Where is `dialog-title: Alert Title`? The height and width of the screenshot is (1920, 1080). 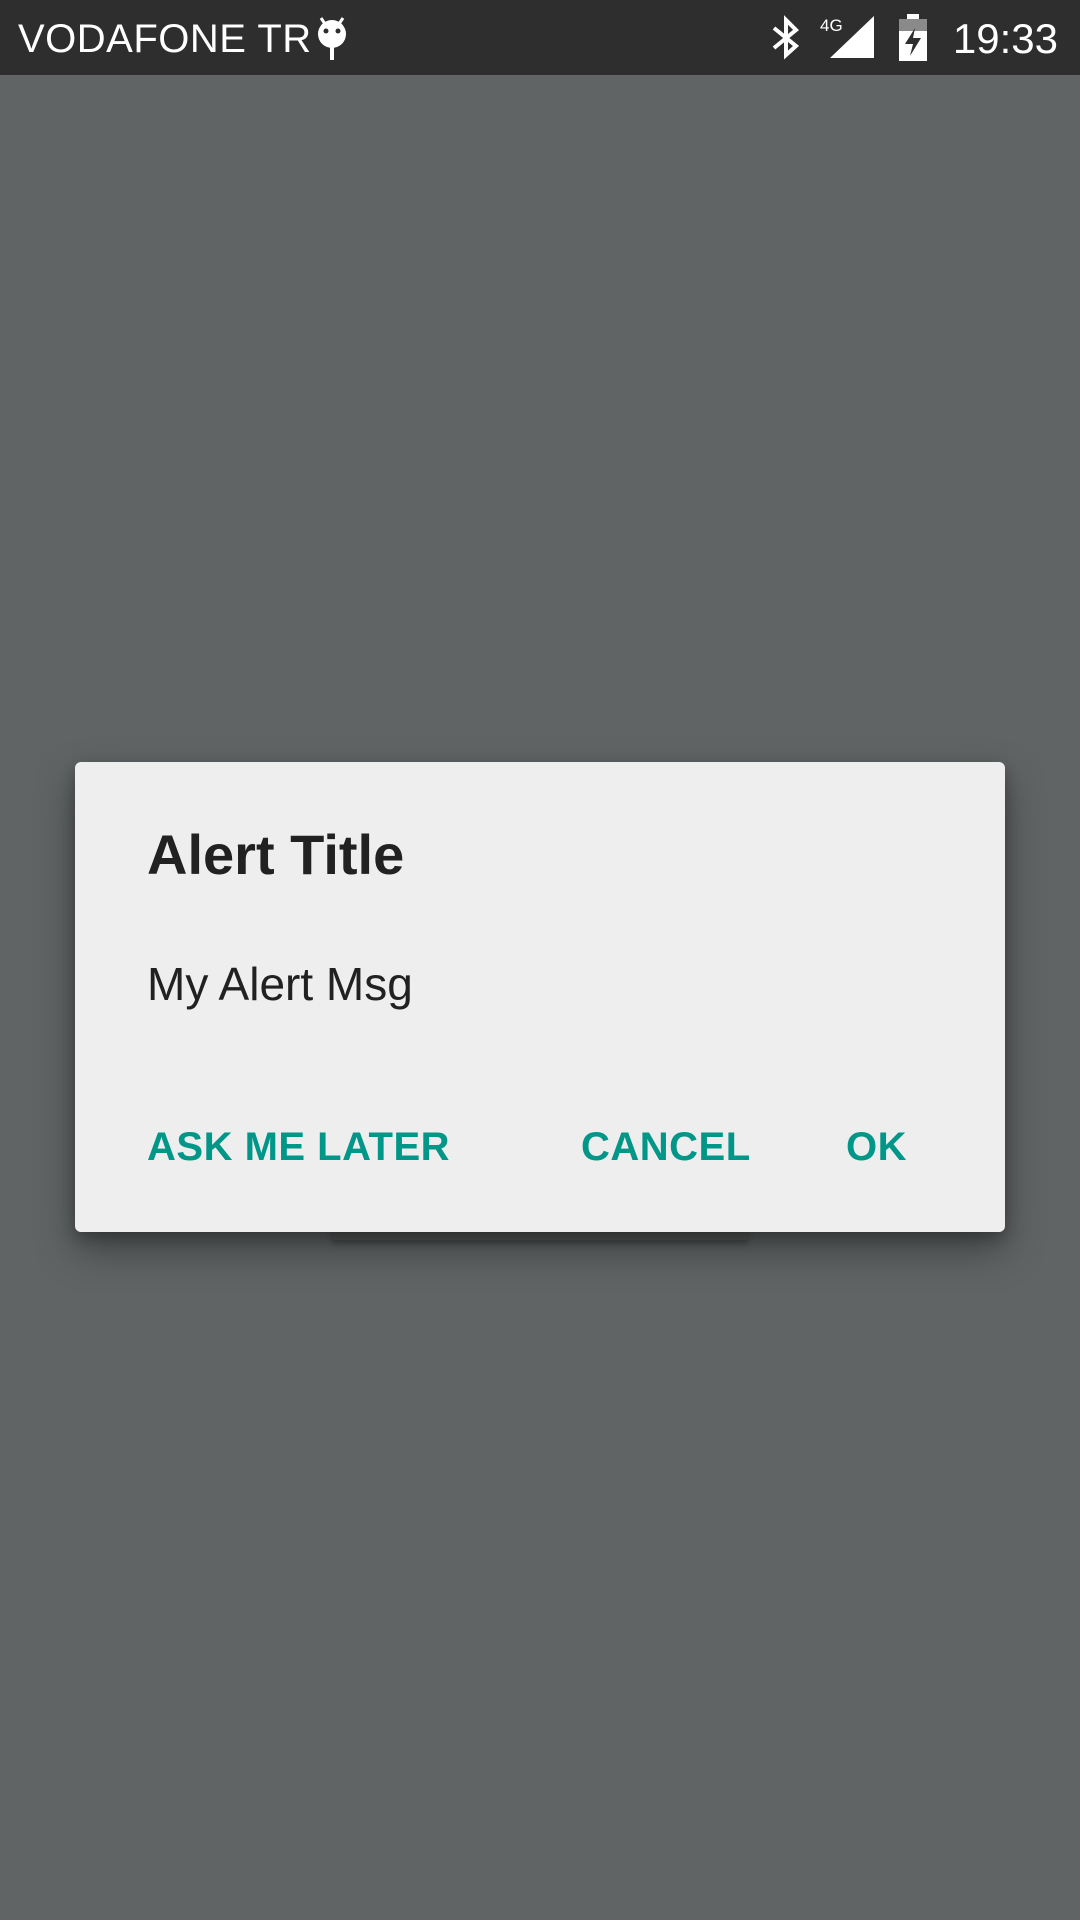 dialog-title: Alert Title is located at coordinates (276, 854).